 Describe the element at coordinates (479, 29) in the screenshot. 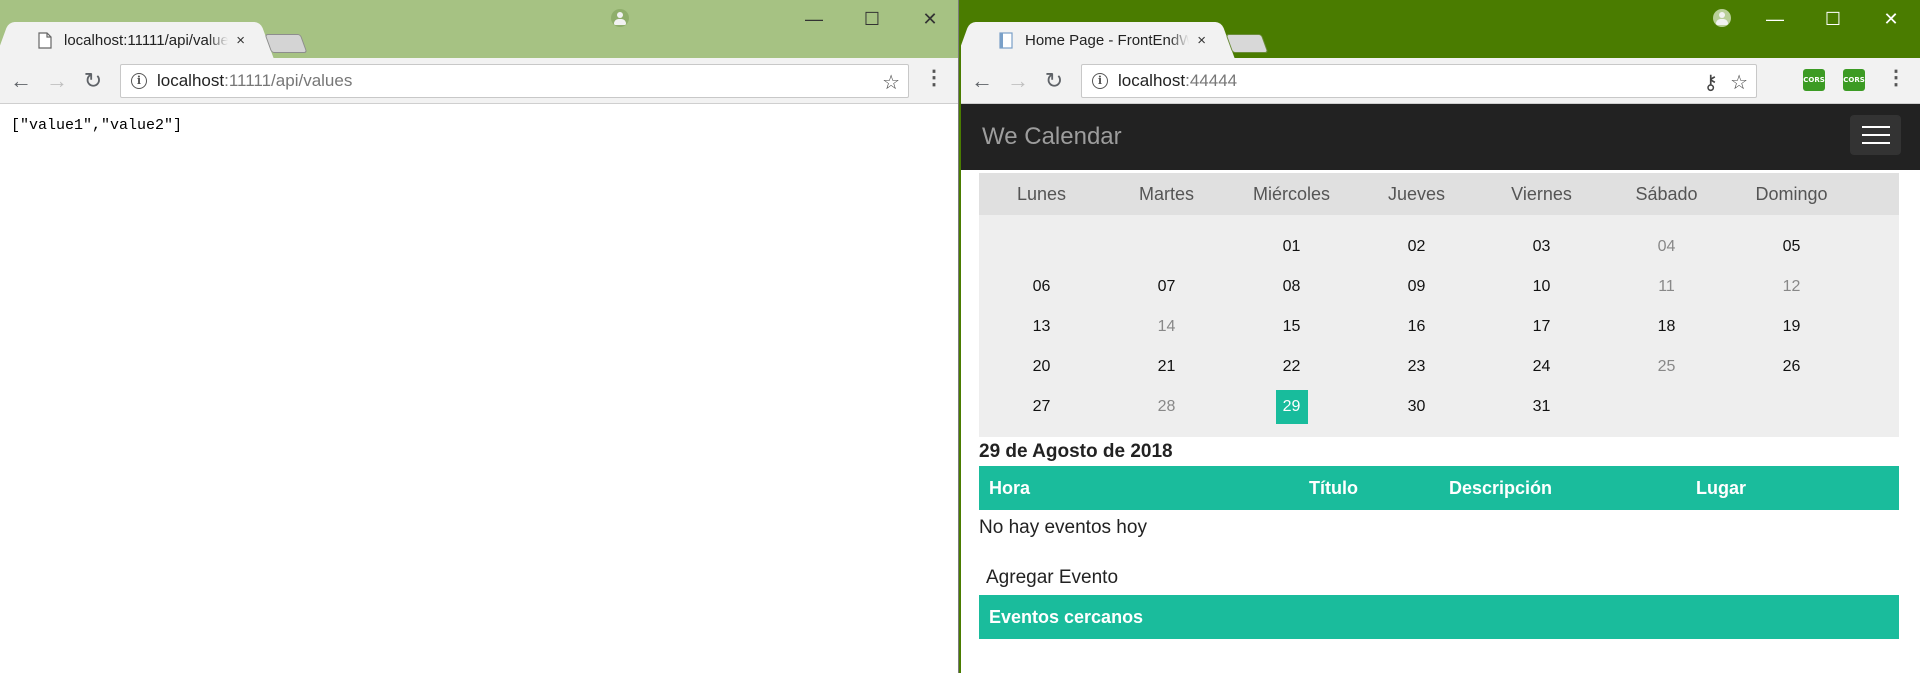

I see `title-bar: localhost:11111/api/values × — ☐ ✕` at that location.